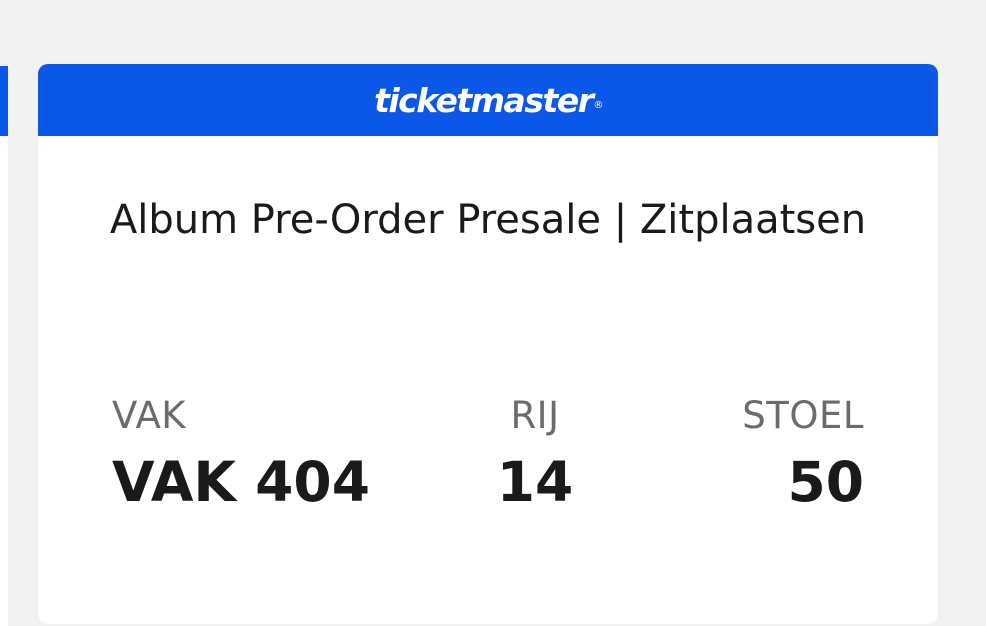  I want to click on ticketmaster-logo: ticketmaster®, so click(488, 100).